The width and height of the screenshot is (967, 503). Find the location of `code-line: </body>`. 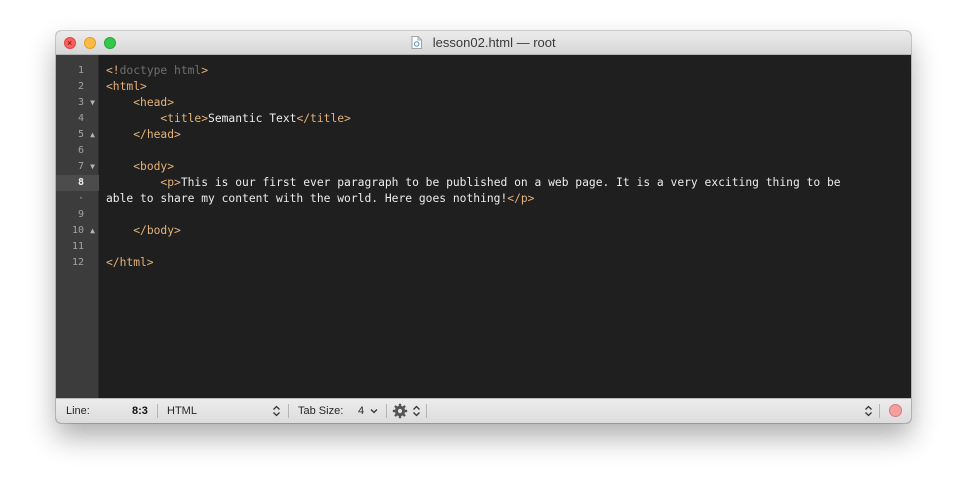

code-line: </body> is located at coordinates (157, 230).